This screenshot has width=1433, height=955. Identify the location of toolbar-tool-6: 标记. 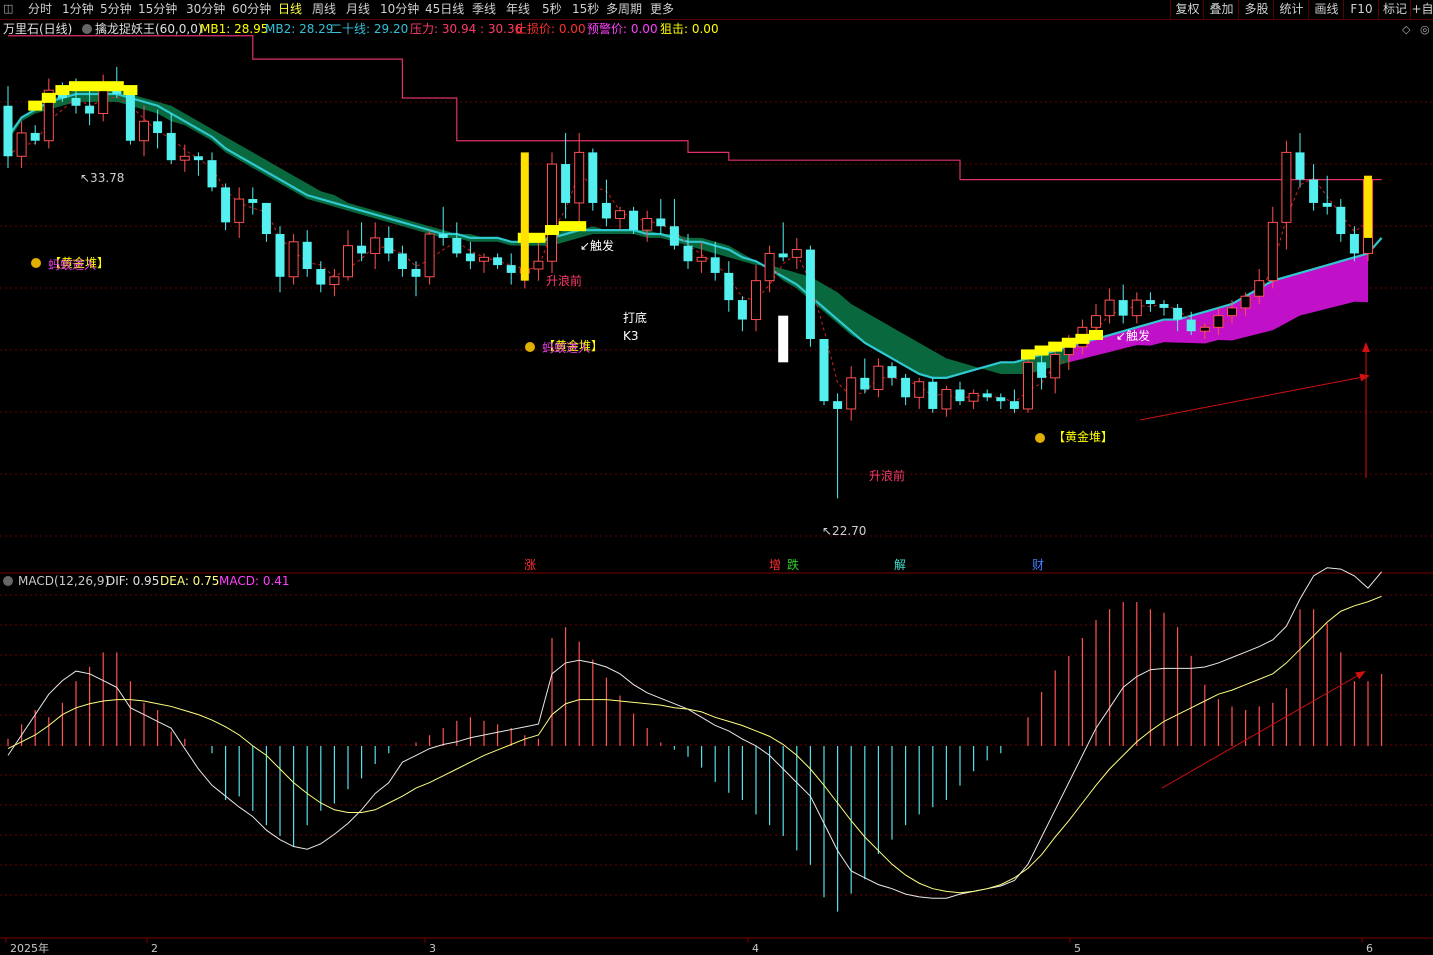
(1394, 9).